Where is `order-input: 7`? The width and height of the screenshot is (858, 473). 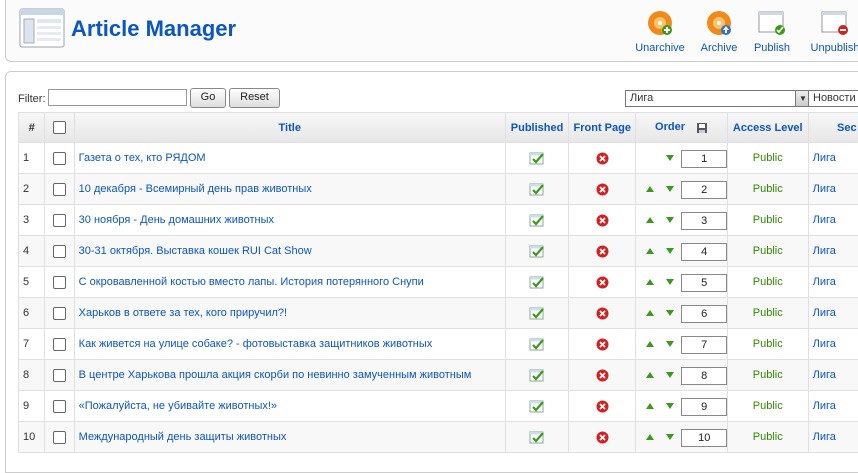
order-input: 7 is located at coordinates (704, 345).